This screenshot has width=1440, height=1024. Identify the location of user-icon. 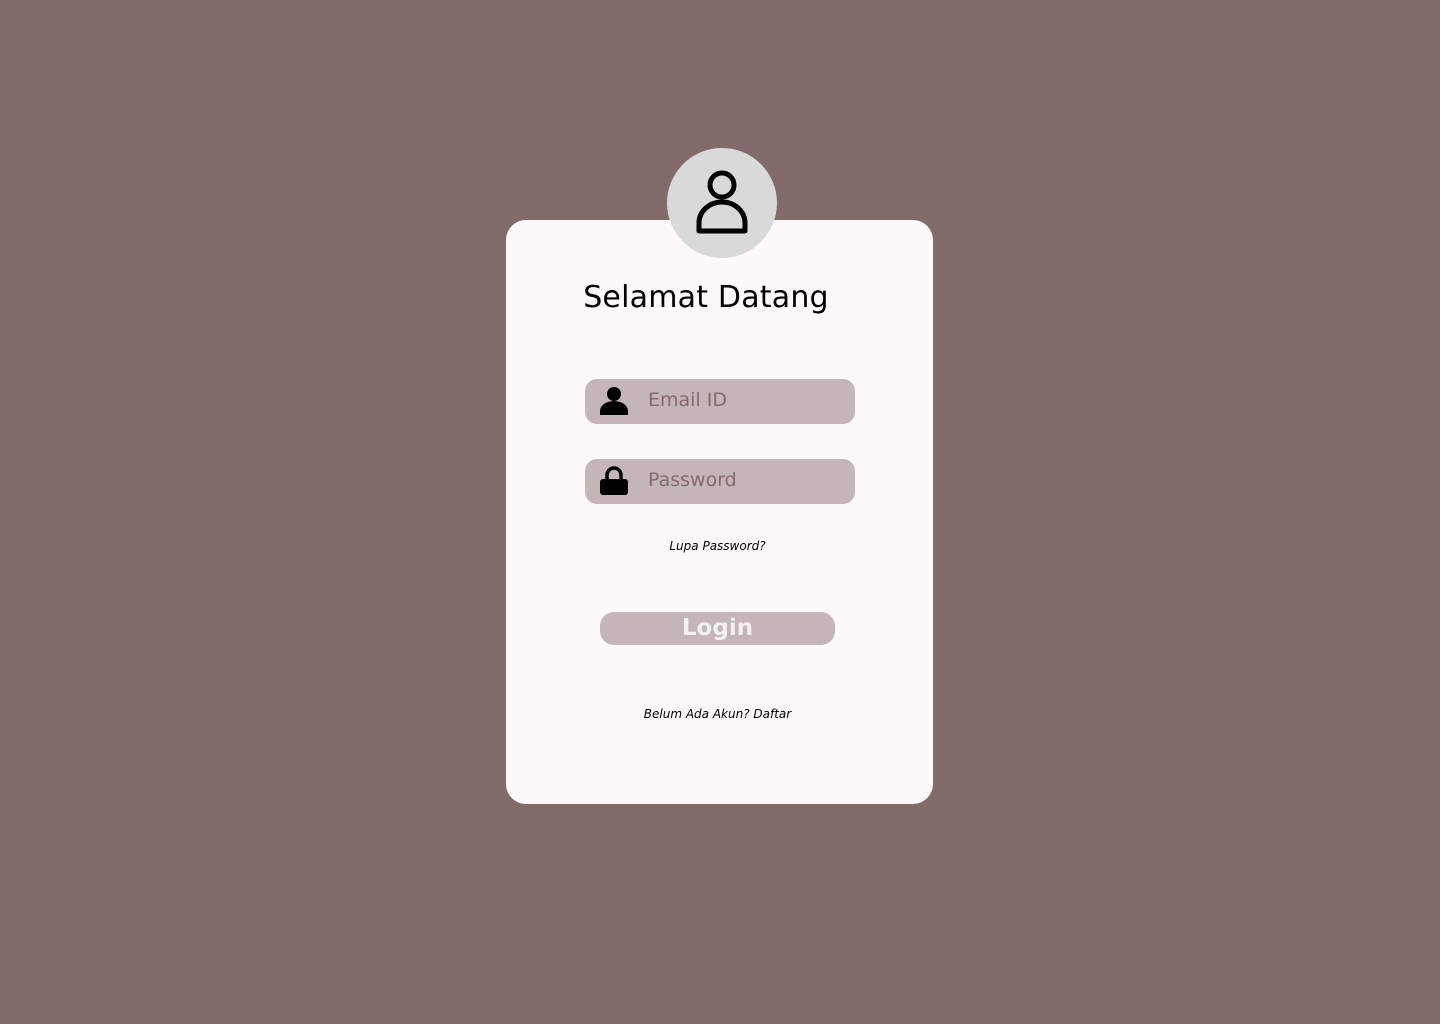
(614, 401).